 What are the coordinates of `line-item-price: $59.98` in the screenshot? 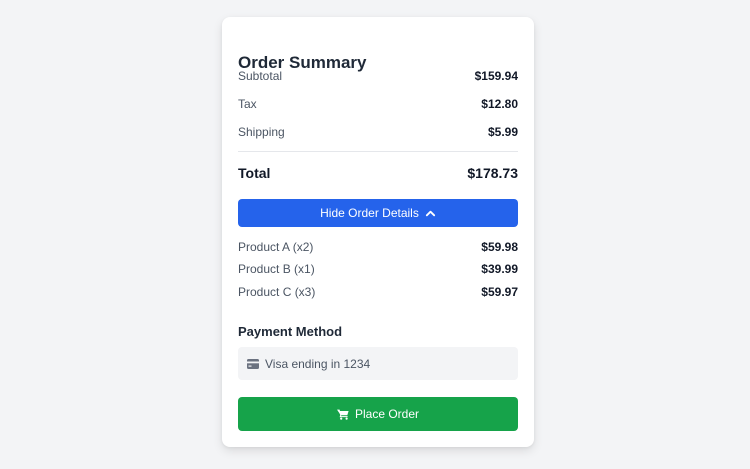 It's located at (499, 247).